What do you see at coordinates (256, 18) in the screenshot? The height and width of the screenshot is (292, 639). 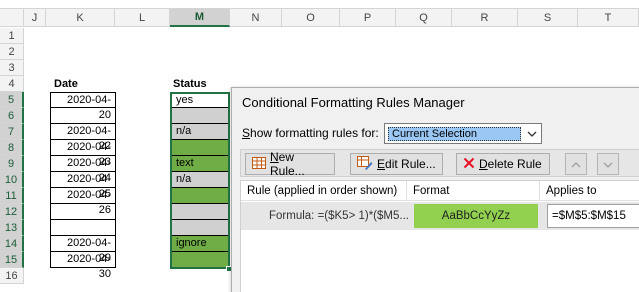 I see `column-header-n: N` at bounding box center [256, 18].